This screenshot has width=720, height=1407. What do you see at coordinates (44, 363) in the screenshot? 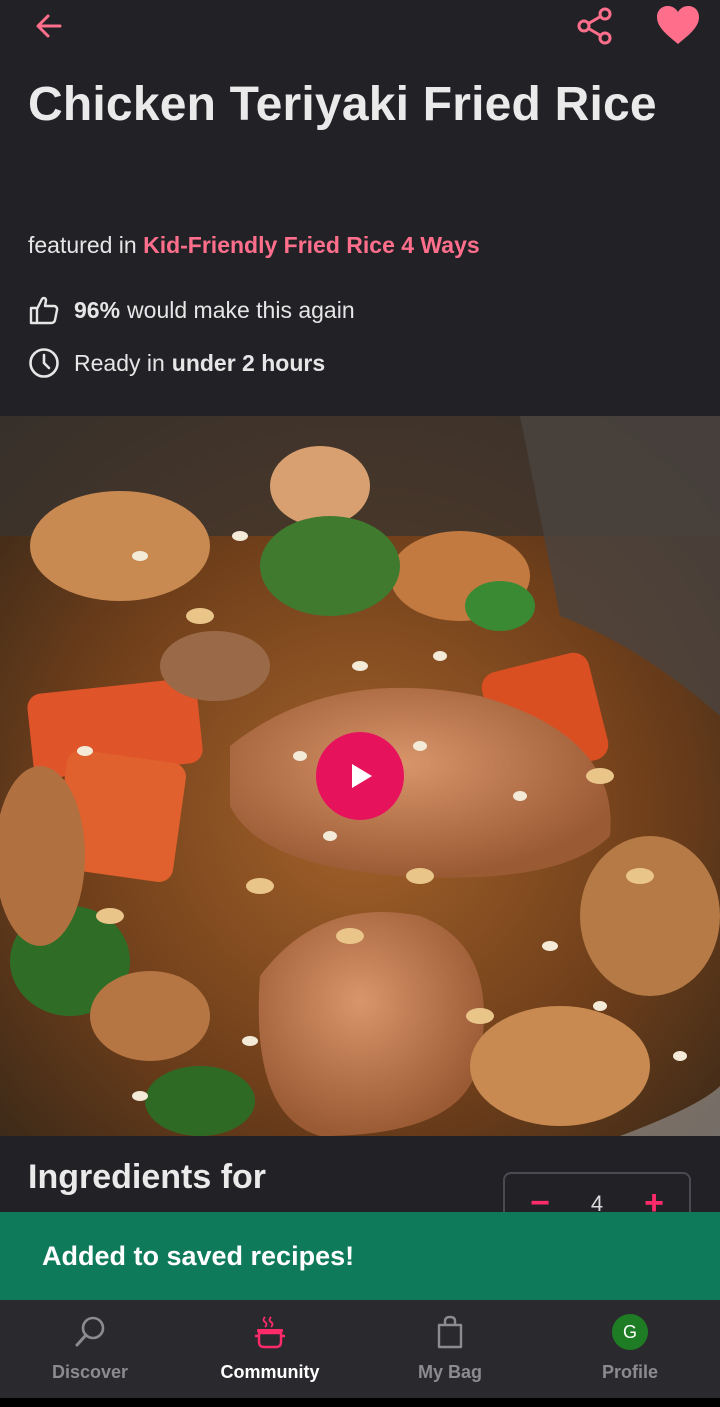
I see `clock-icon` at bounding box center [44, 363].